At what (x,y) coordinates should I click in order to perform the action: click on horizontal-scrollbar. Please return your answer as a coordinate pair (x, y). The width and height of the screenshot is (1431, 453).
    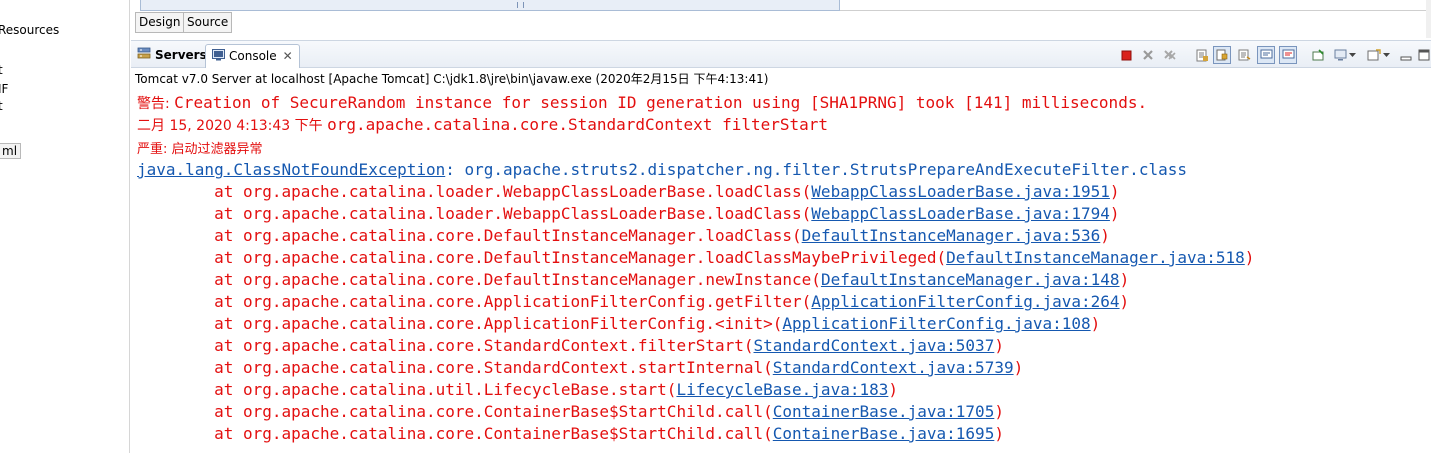
    Looking at the image, I should click on (490, 5).